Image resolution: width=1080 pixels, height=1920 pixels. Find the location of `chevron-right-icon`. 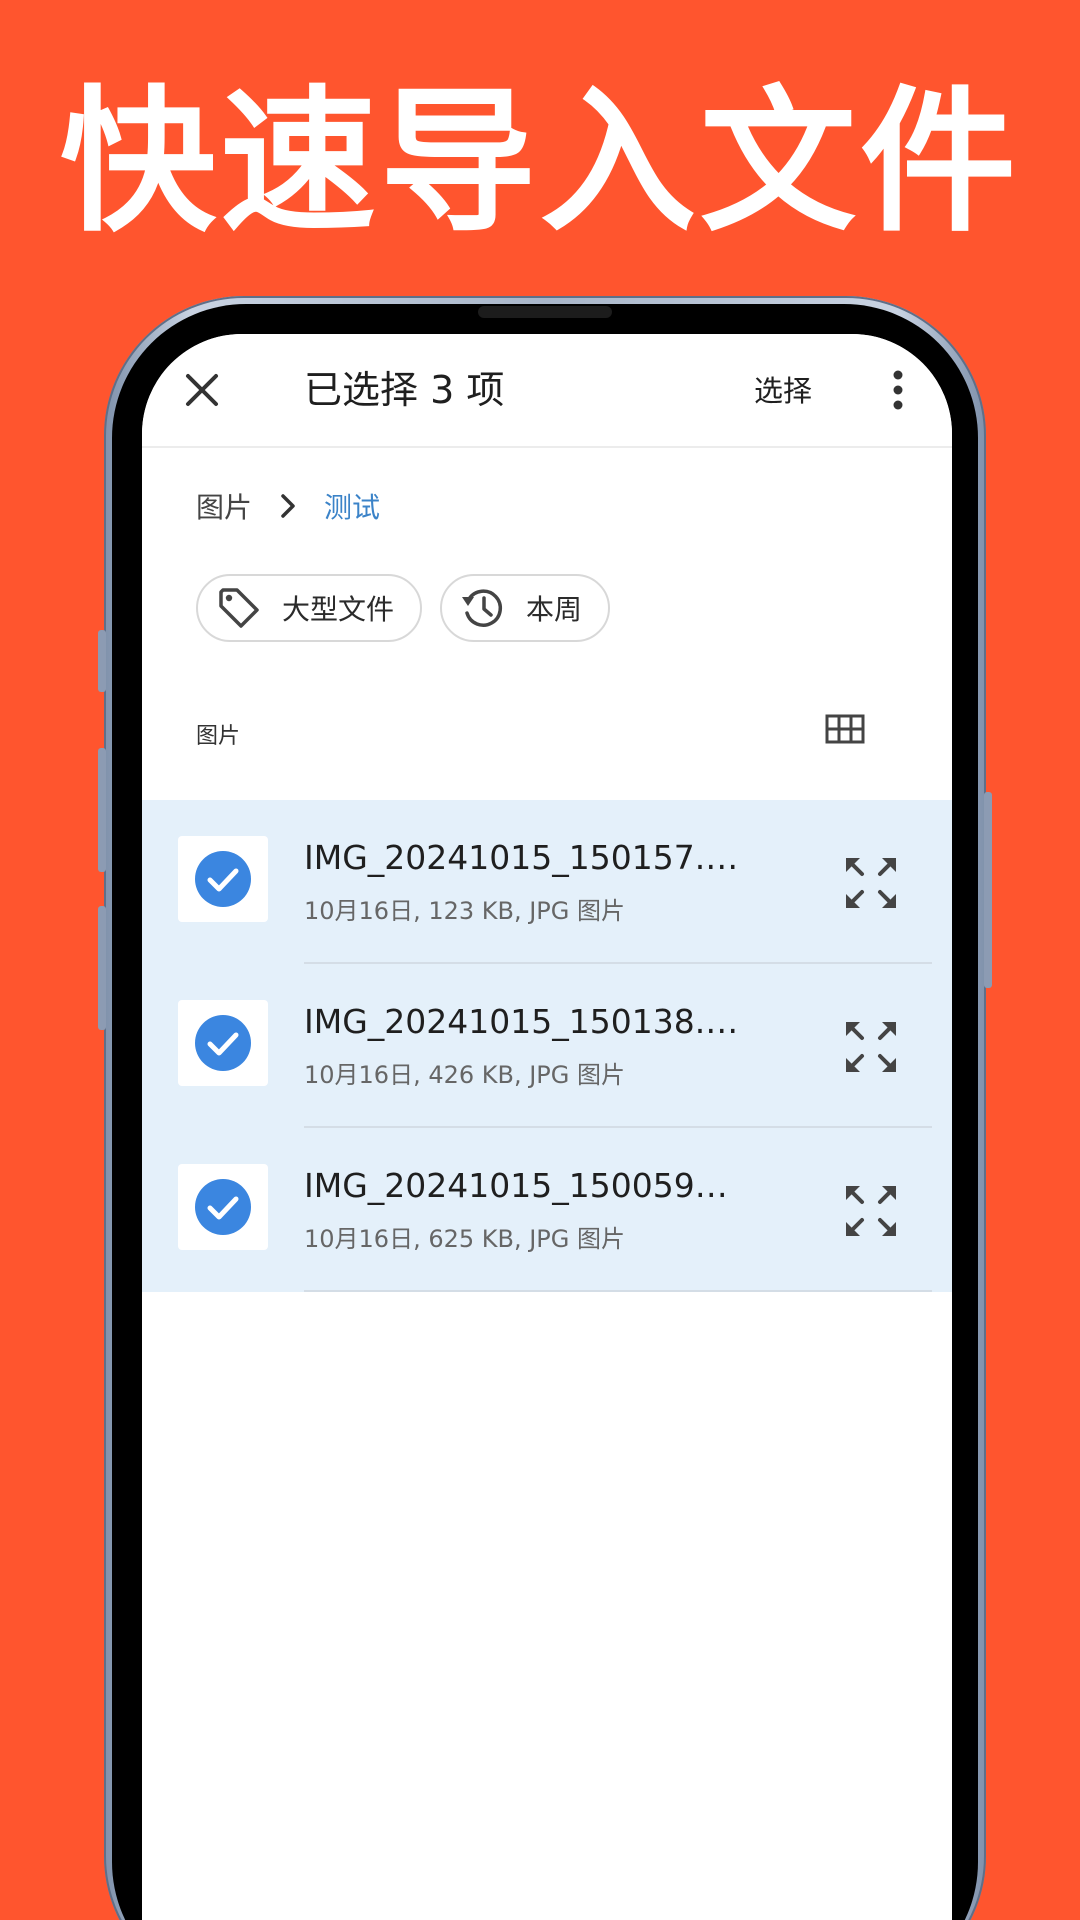

chevron-right-icon is located at coordinates (288, 506).